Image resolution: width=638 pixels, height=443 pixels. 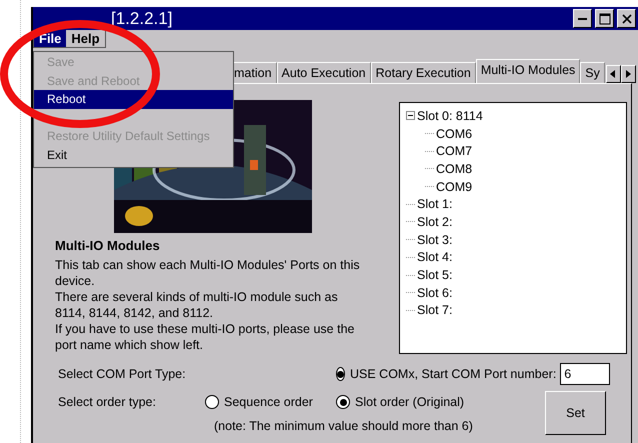 I want to click on maximize-button, so click(x=604, y=18).